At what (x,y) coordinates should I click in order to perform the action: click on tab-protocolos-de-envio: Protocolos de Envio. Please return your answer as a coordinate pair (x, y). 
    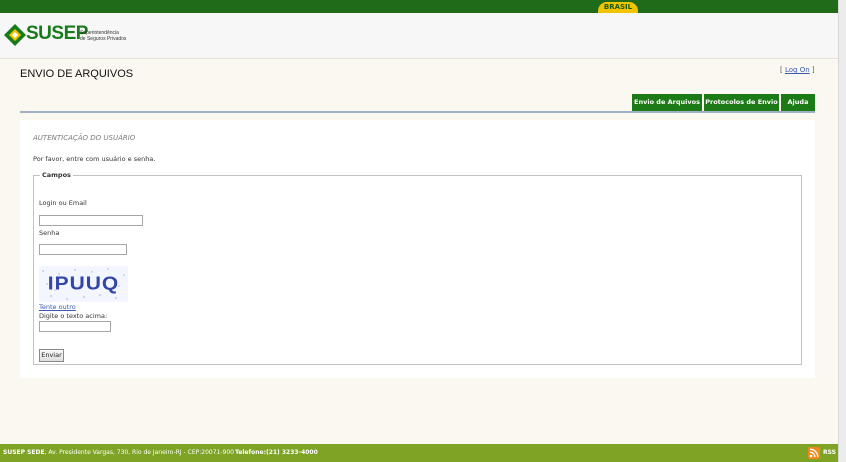
    Looking at the image, I should click on (741, 102).